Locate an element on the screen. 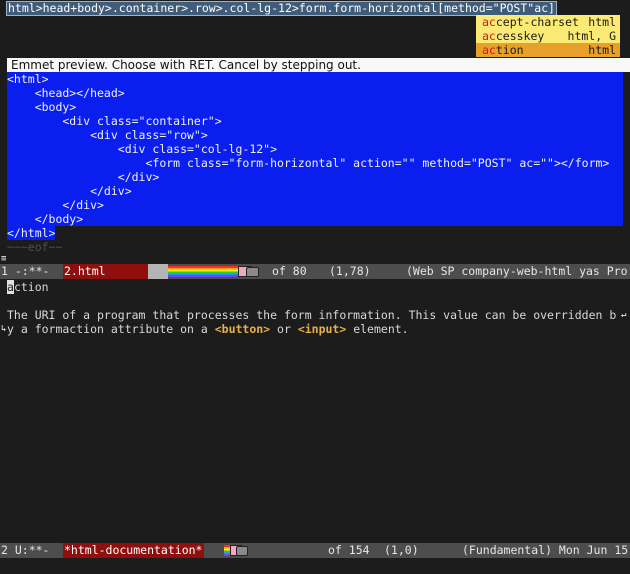  doc-keyword-input: <input> is located at coordinates (322, 329).